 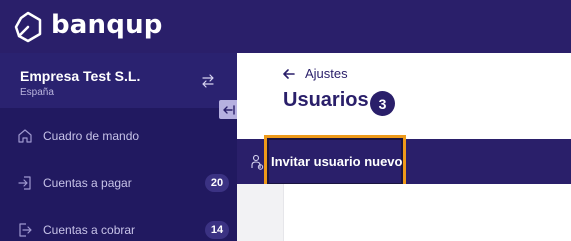 I want to click on sidebar-item-accounts-receivable: Cuentas a cobrar 14, so click(x=118, y=225).